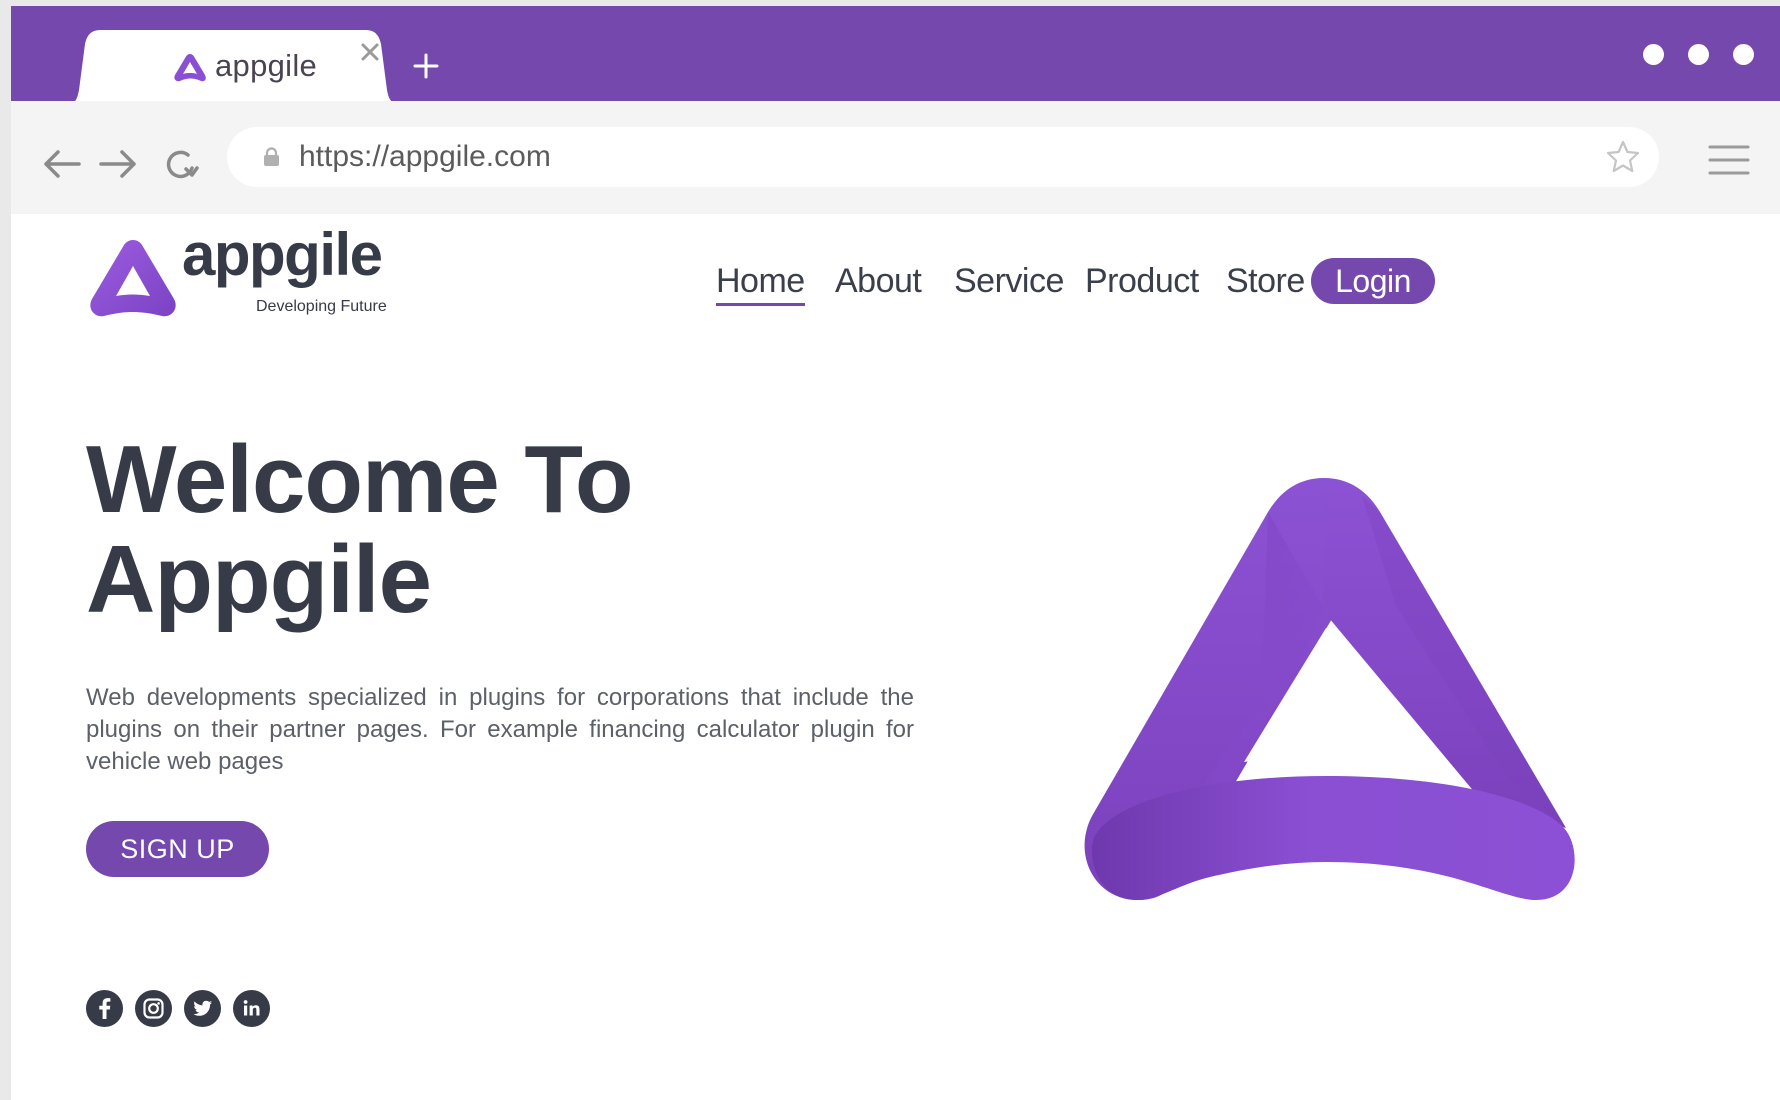  What do you see at coordinates (177, 849) in the screenshot?
I see `sign-up-button: SIGN UP` at bounding box center [177, 849].